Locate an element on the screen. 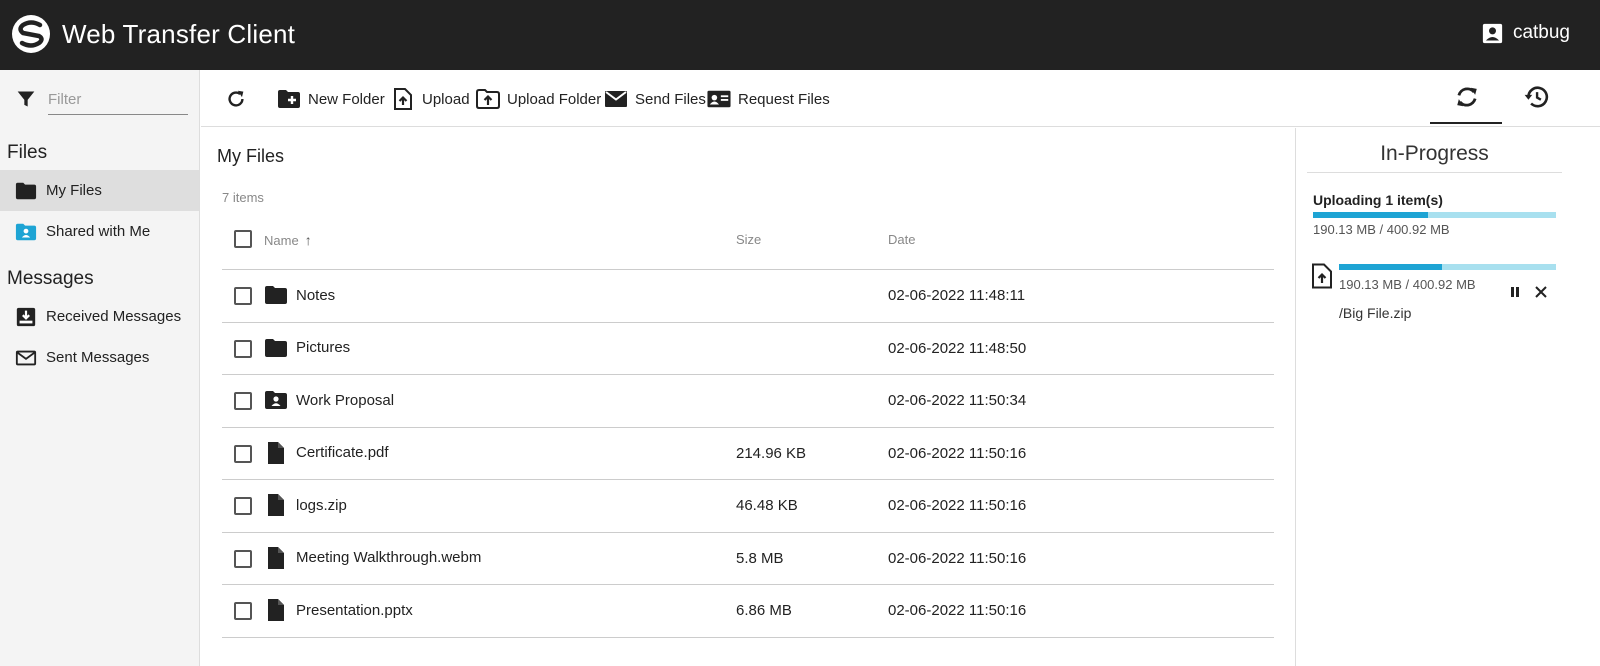 This screenshot has height=666, width=1600. filter-row is located at coordinates (102, 101).